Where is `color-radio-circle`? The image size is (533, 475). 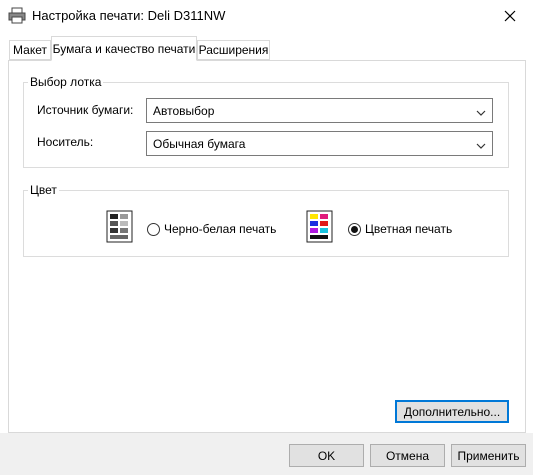
color-radio-circle is located at coordinates (354, 229).